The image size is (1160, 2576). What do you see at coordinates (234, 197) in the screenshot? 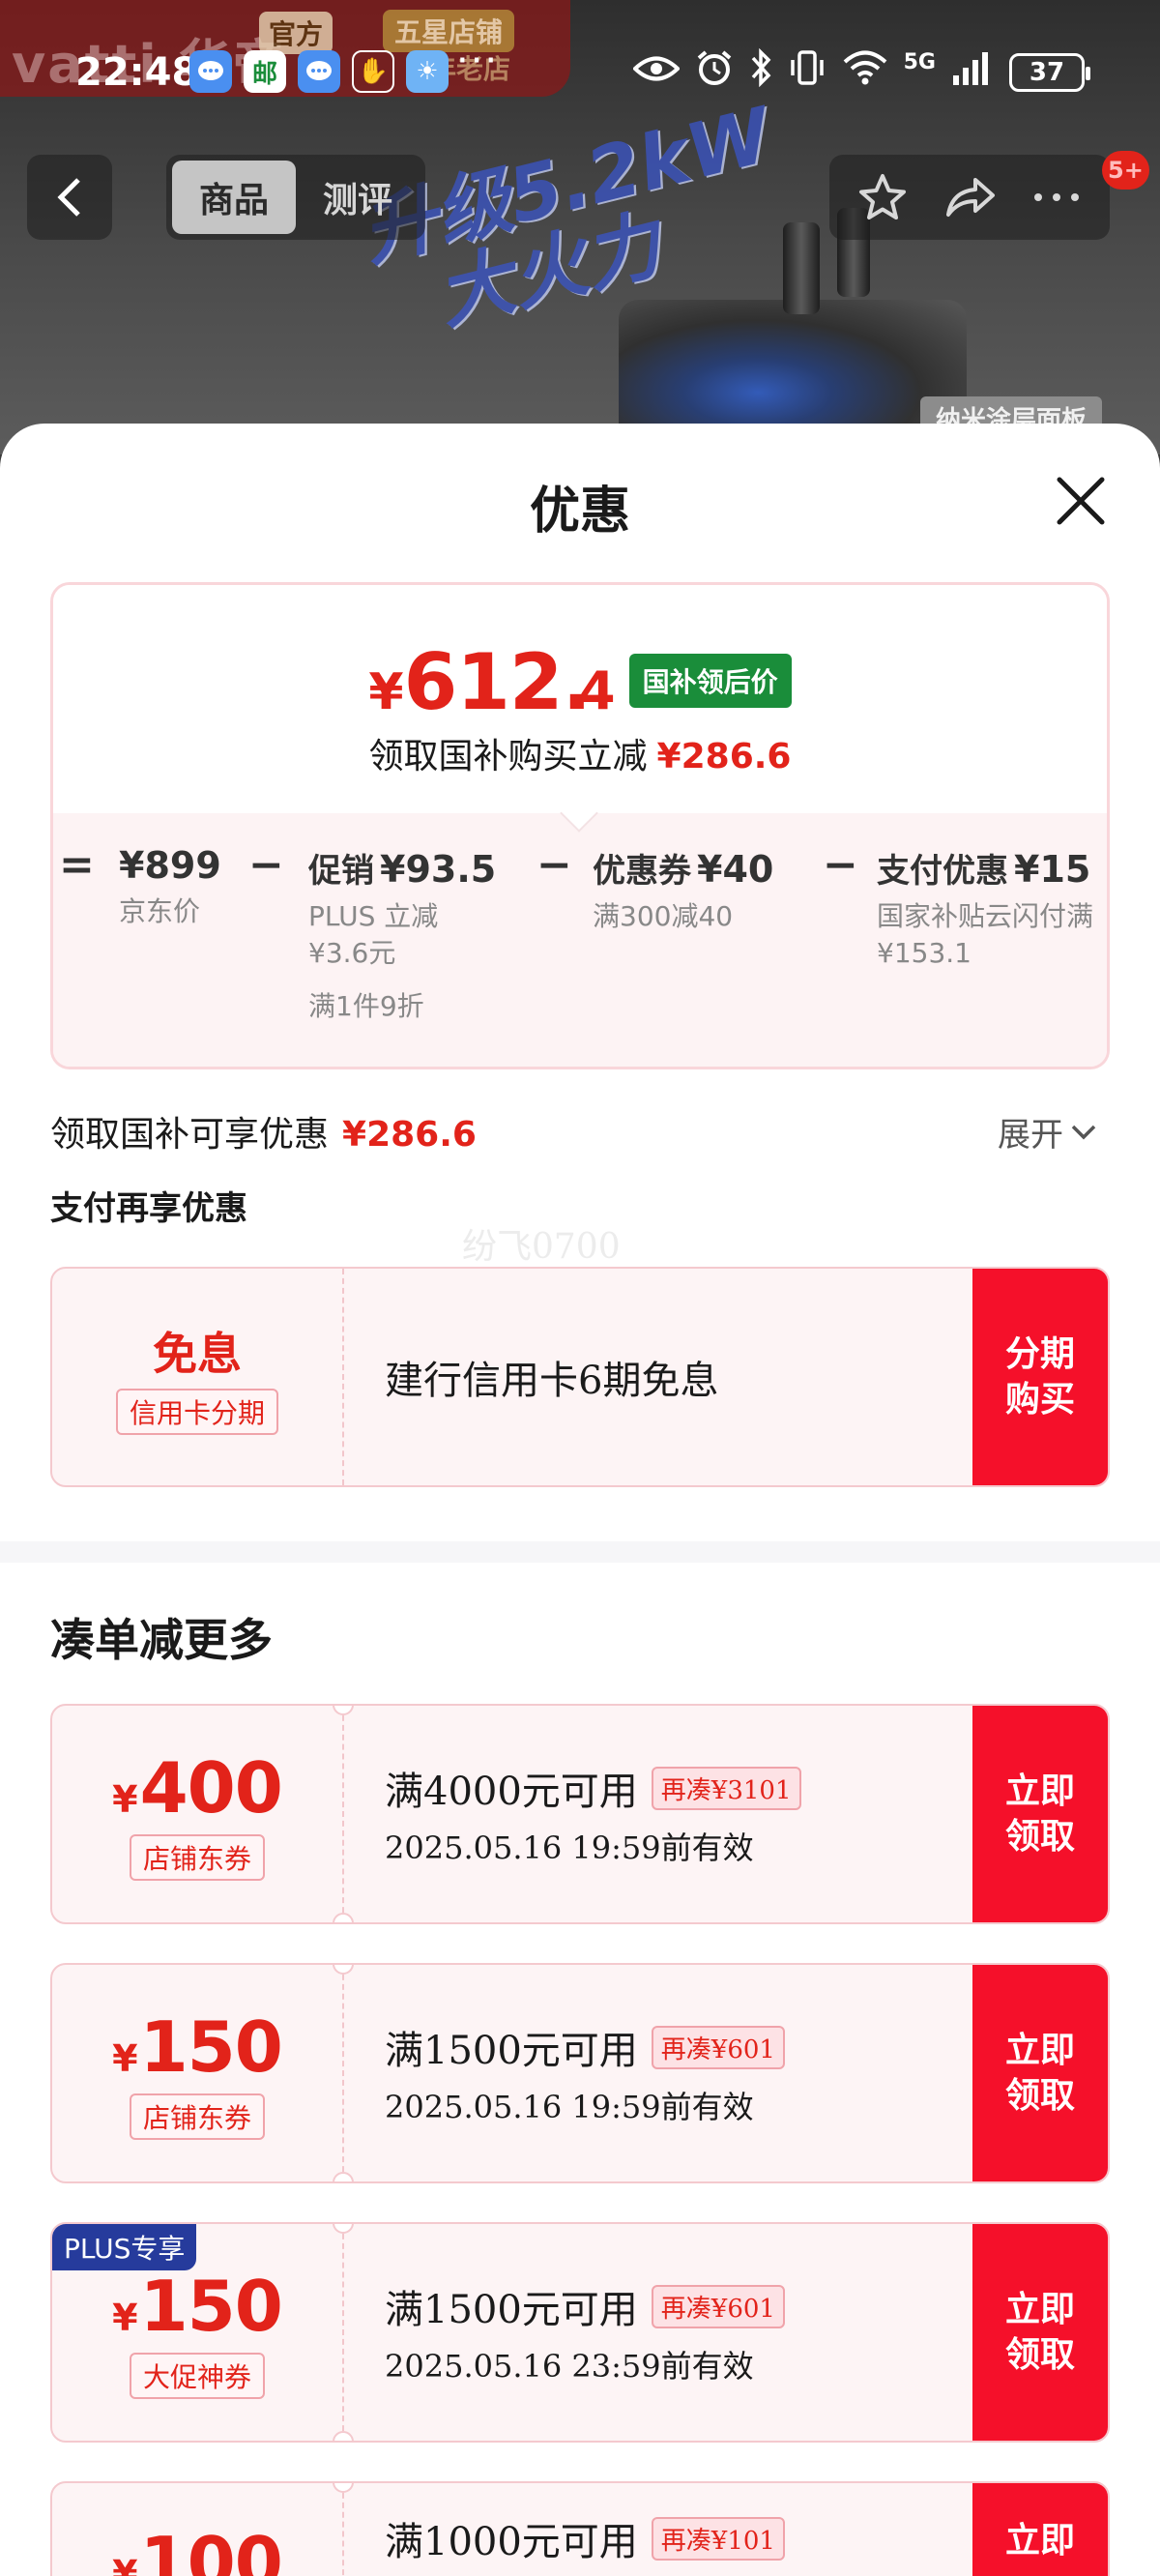
I see `tab-product: 商品` at bounding box center [234, 197].